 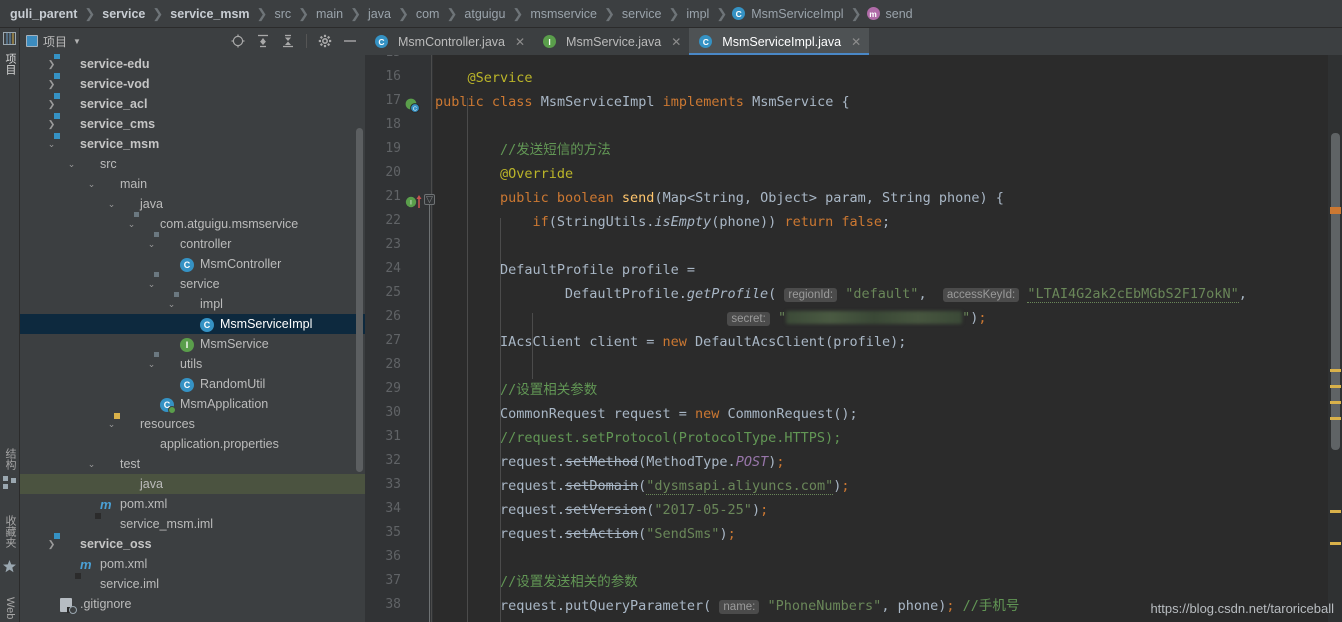 What do you see at coordinates (209, 14) in the screenshot?
I see `breadcrumb-item-service_msm: service_msm` at bounding box center [209, 14].